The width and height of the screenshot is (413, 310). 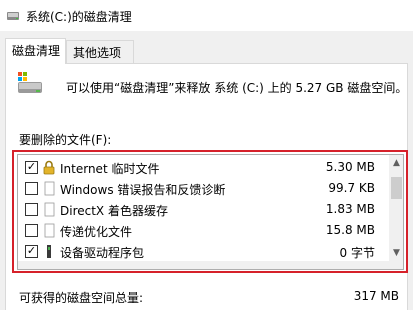 What do you see at coordinates (13, 16) in the screenshot?
I see `disk-cleanup-app-icon` at bounding box center [13, 16].